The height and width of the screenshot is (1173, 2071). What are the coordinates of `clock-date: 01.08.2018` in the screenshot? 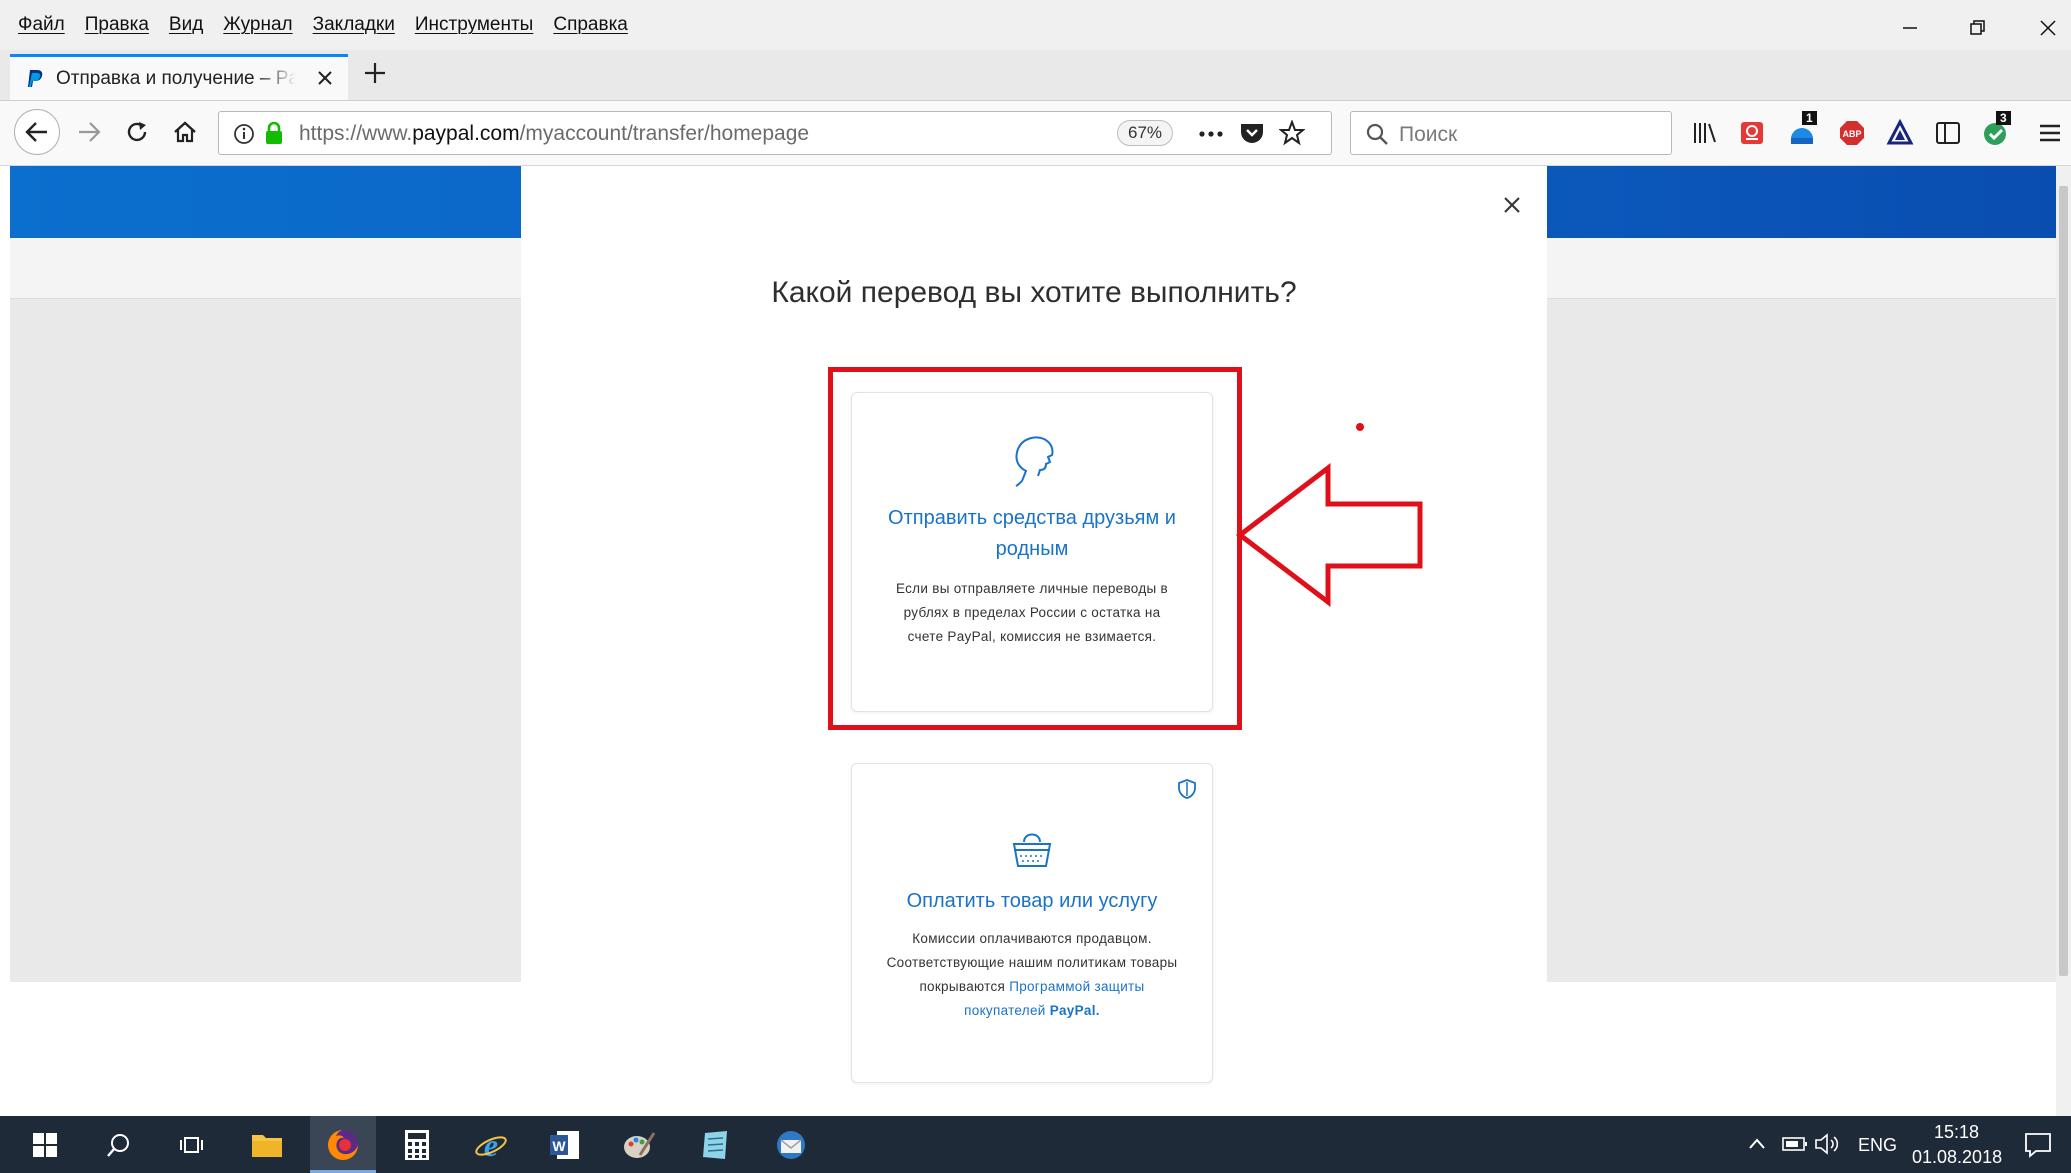 It's located at (1957, 1157).